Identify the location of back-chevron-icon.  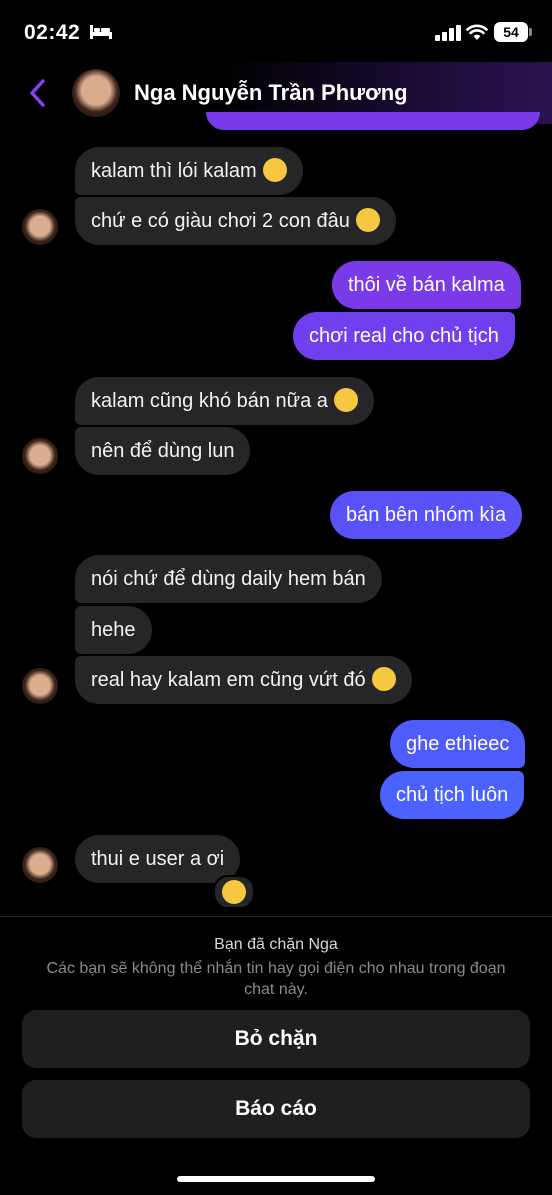
(38, 93).